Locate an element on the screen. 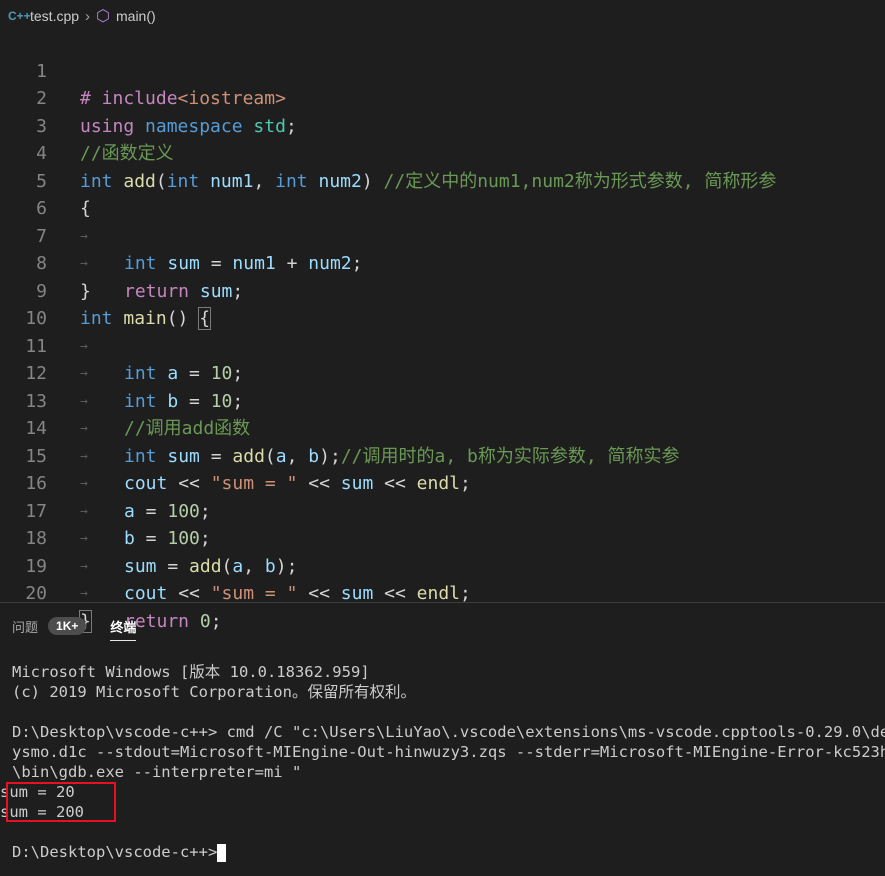 This screenshot has width=885, height=876. code-line: 19 → return 0; is located at coordinates (442, 578).